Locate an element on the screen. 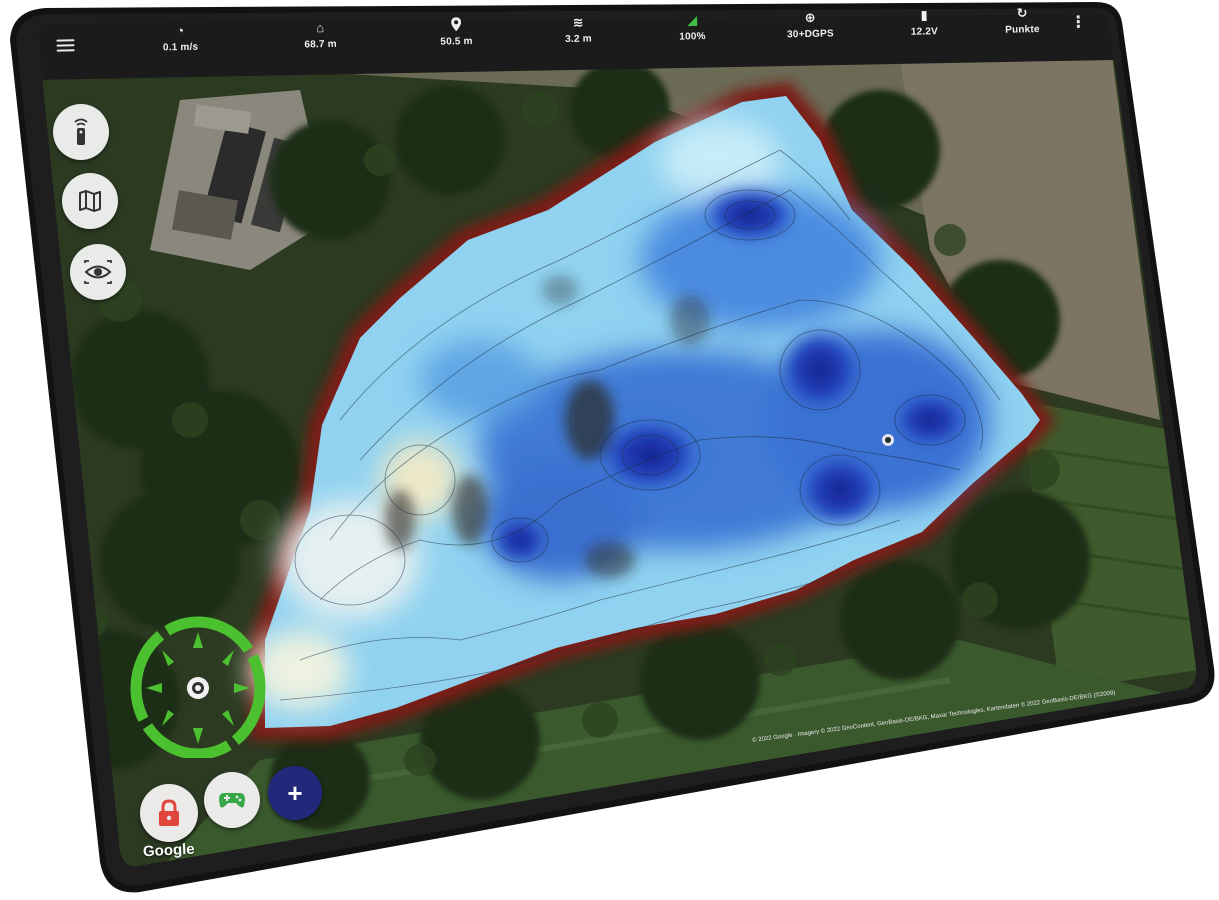 The image size is (1219, 900). sonar-depth-icon: ≋ is located at coordinates (578, 22).